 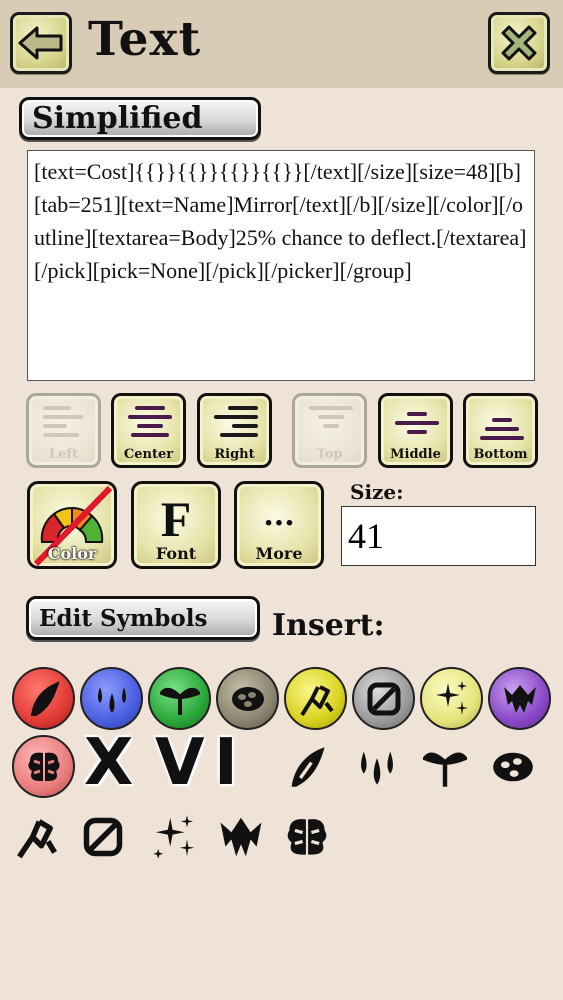 What do you see at coordinates (117, 118) in the screenshot?
I see `simplified-label: Simplified` at bounding box center [117, 118].